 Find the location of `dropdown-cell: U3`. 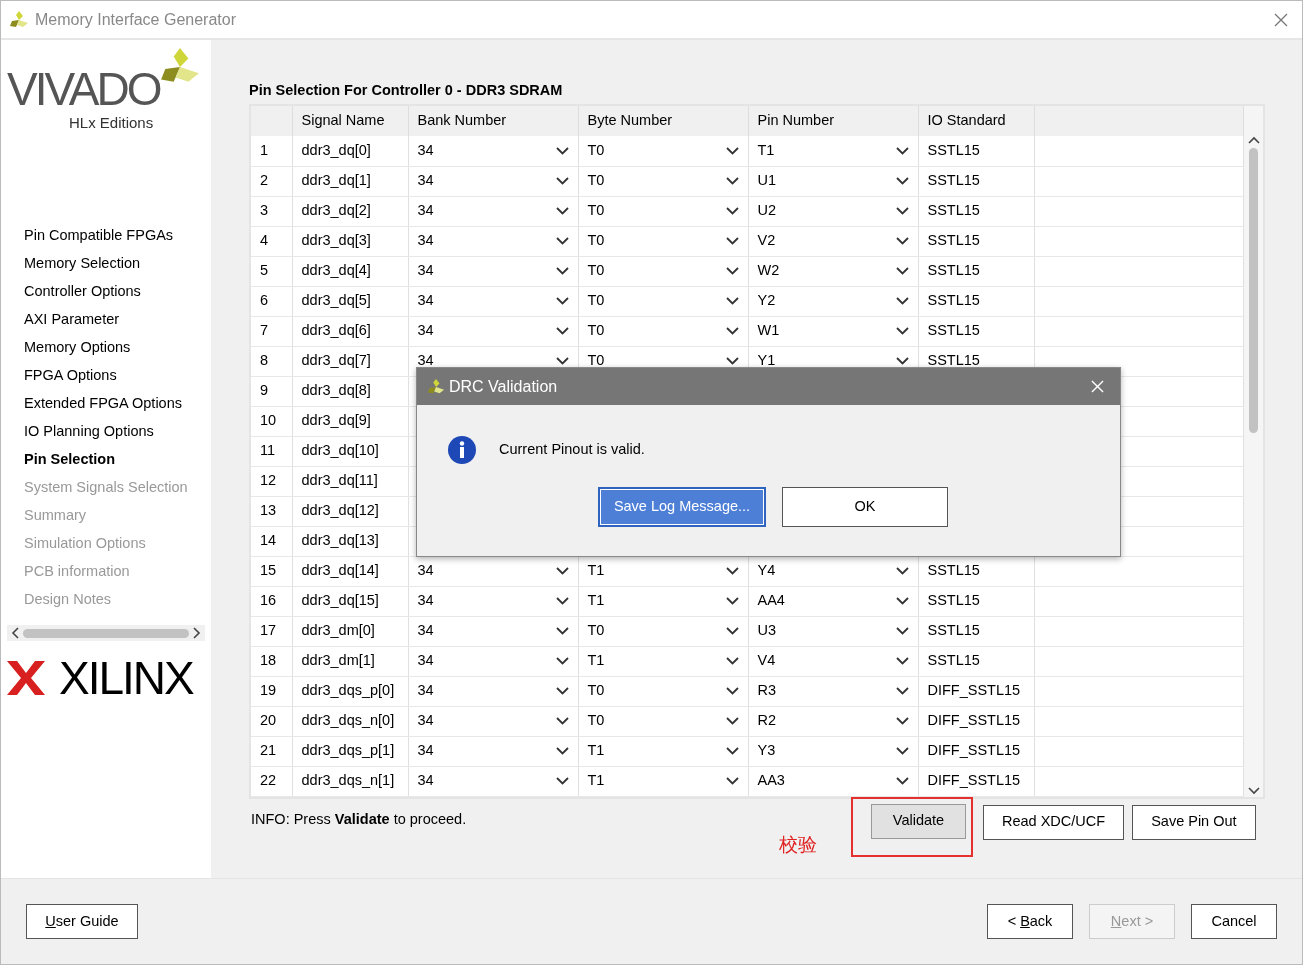

dropdown-cell: U3 is located at coordinates (833, 631).